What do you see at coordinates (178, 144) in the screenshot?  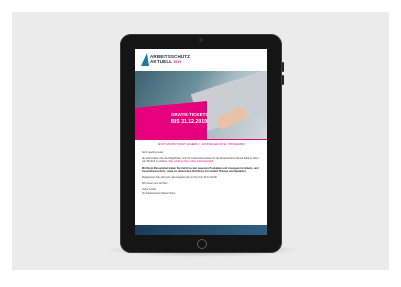 I see `link-ticket: JETZT GRATIS-TICKET SICHERN` at bounding box center [178, 144].